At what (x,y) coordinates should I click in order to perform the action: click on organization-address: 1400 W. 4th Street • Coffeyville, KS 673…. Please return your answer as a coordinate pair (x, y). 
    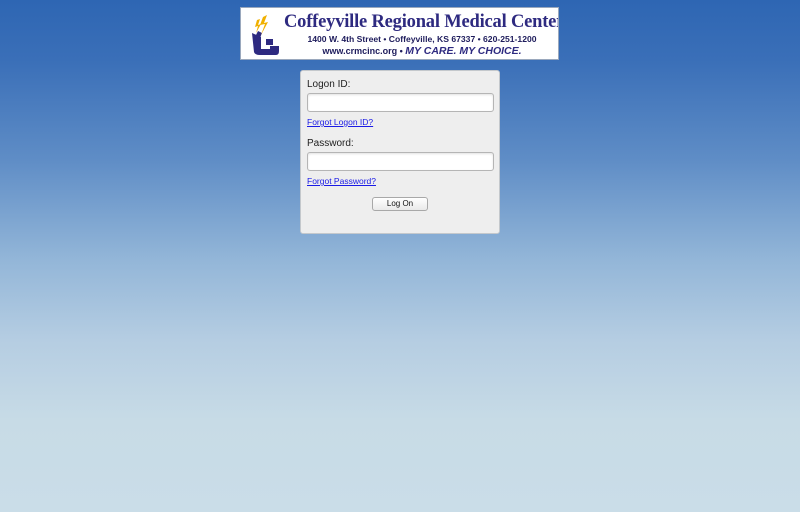
    Looking at the image, I should click on (422, 39).